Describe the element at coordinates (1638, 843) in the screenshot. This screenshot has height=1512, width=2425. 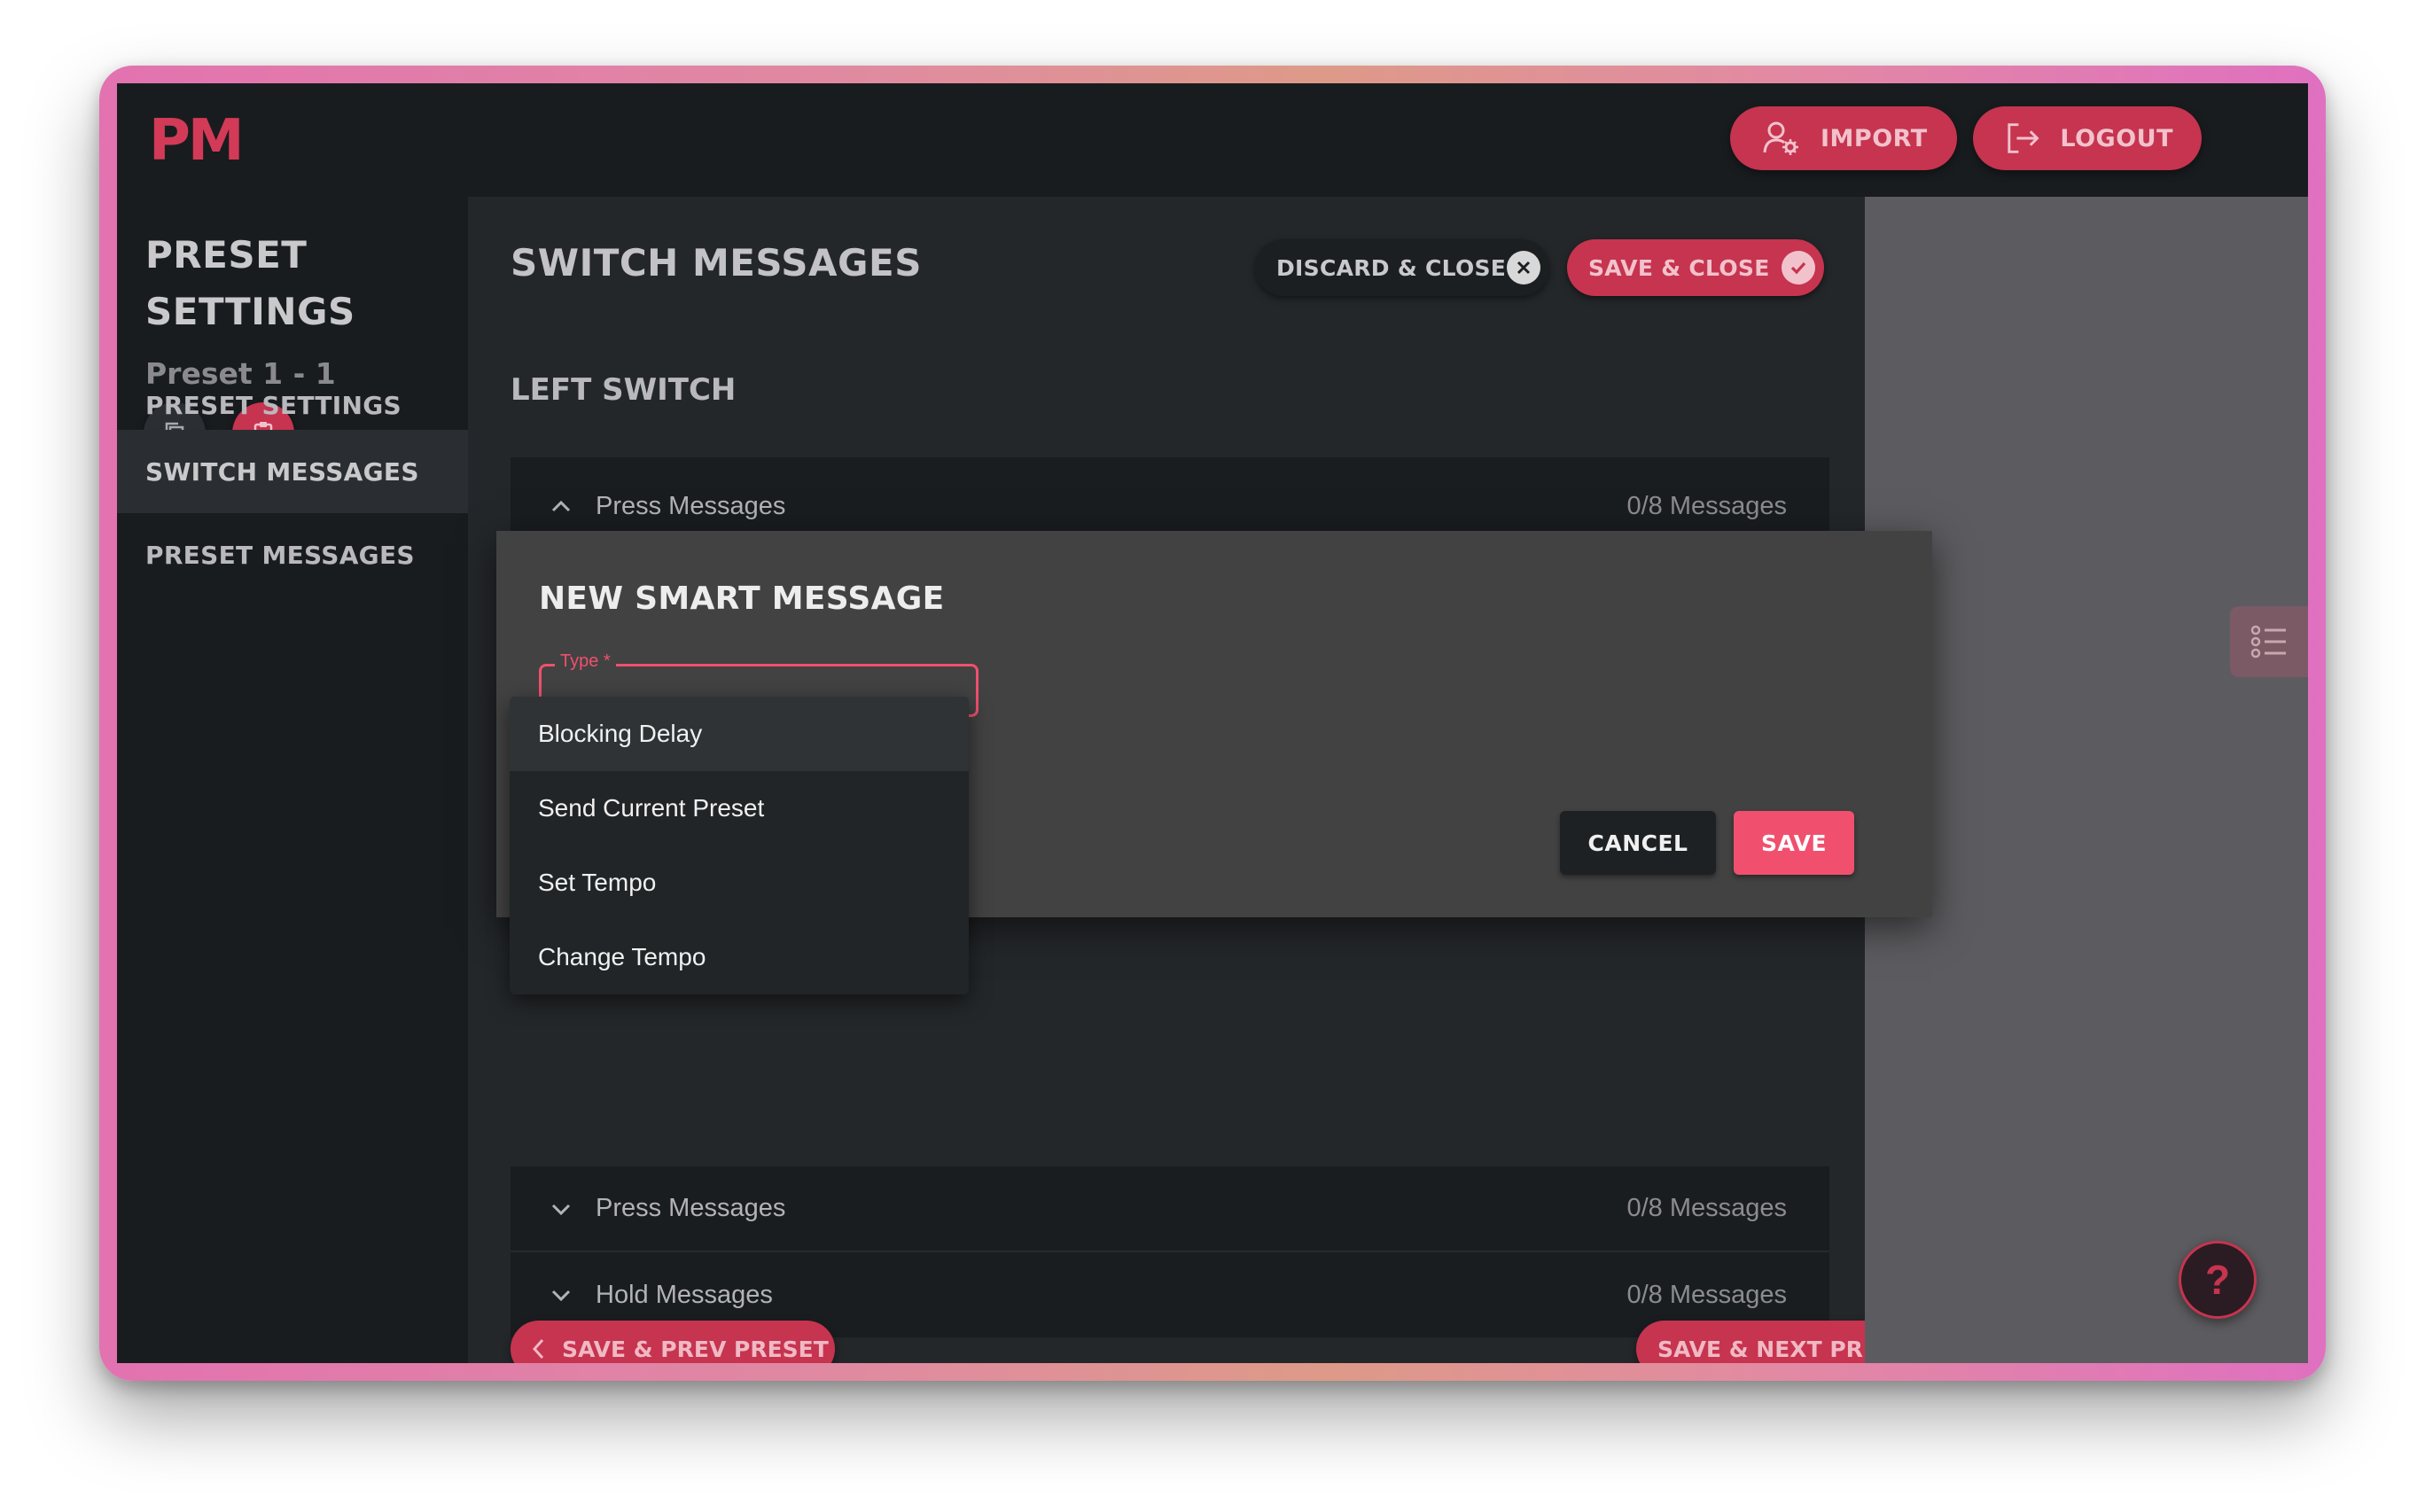
I see `cancel-button: CANCEL` at that location.